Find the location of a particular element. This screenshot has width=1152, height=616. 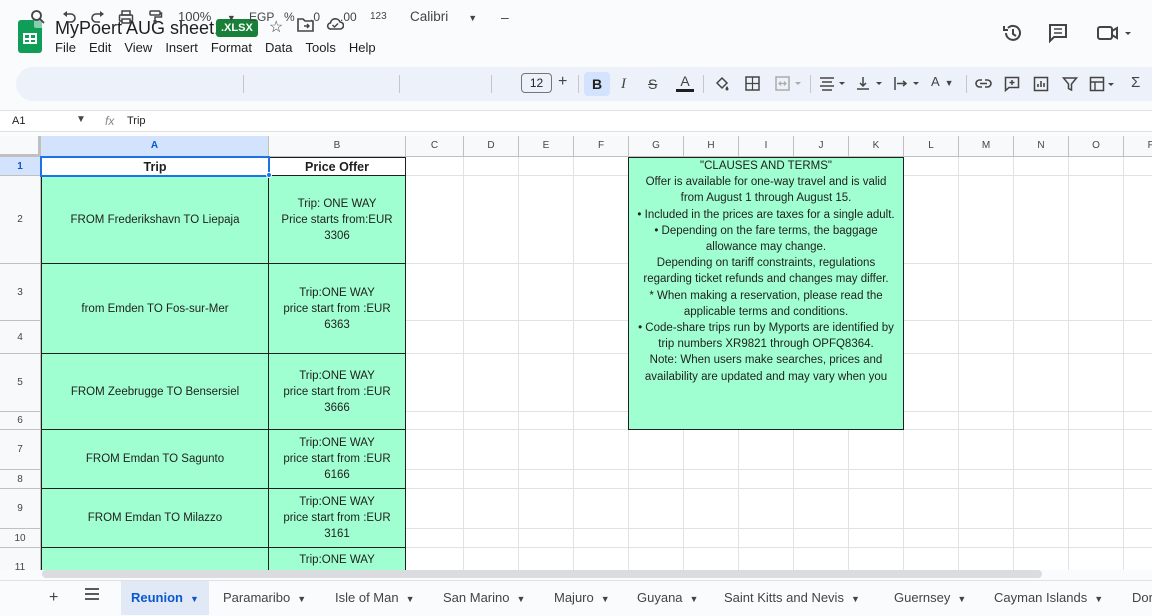

add-sheet-icon: + is located at coordinates (53, 598).